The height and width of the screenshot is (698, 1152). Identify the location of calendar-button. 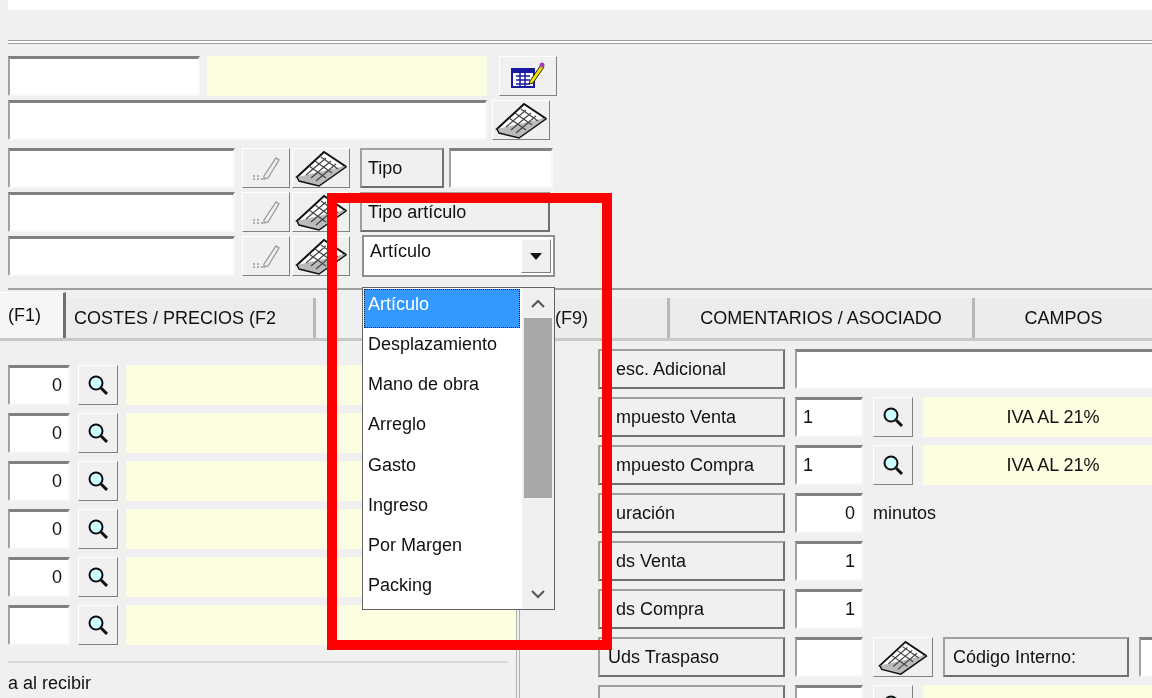
(528, 76).